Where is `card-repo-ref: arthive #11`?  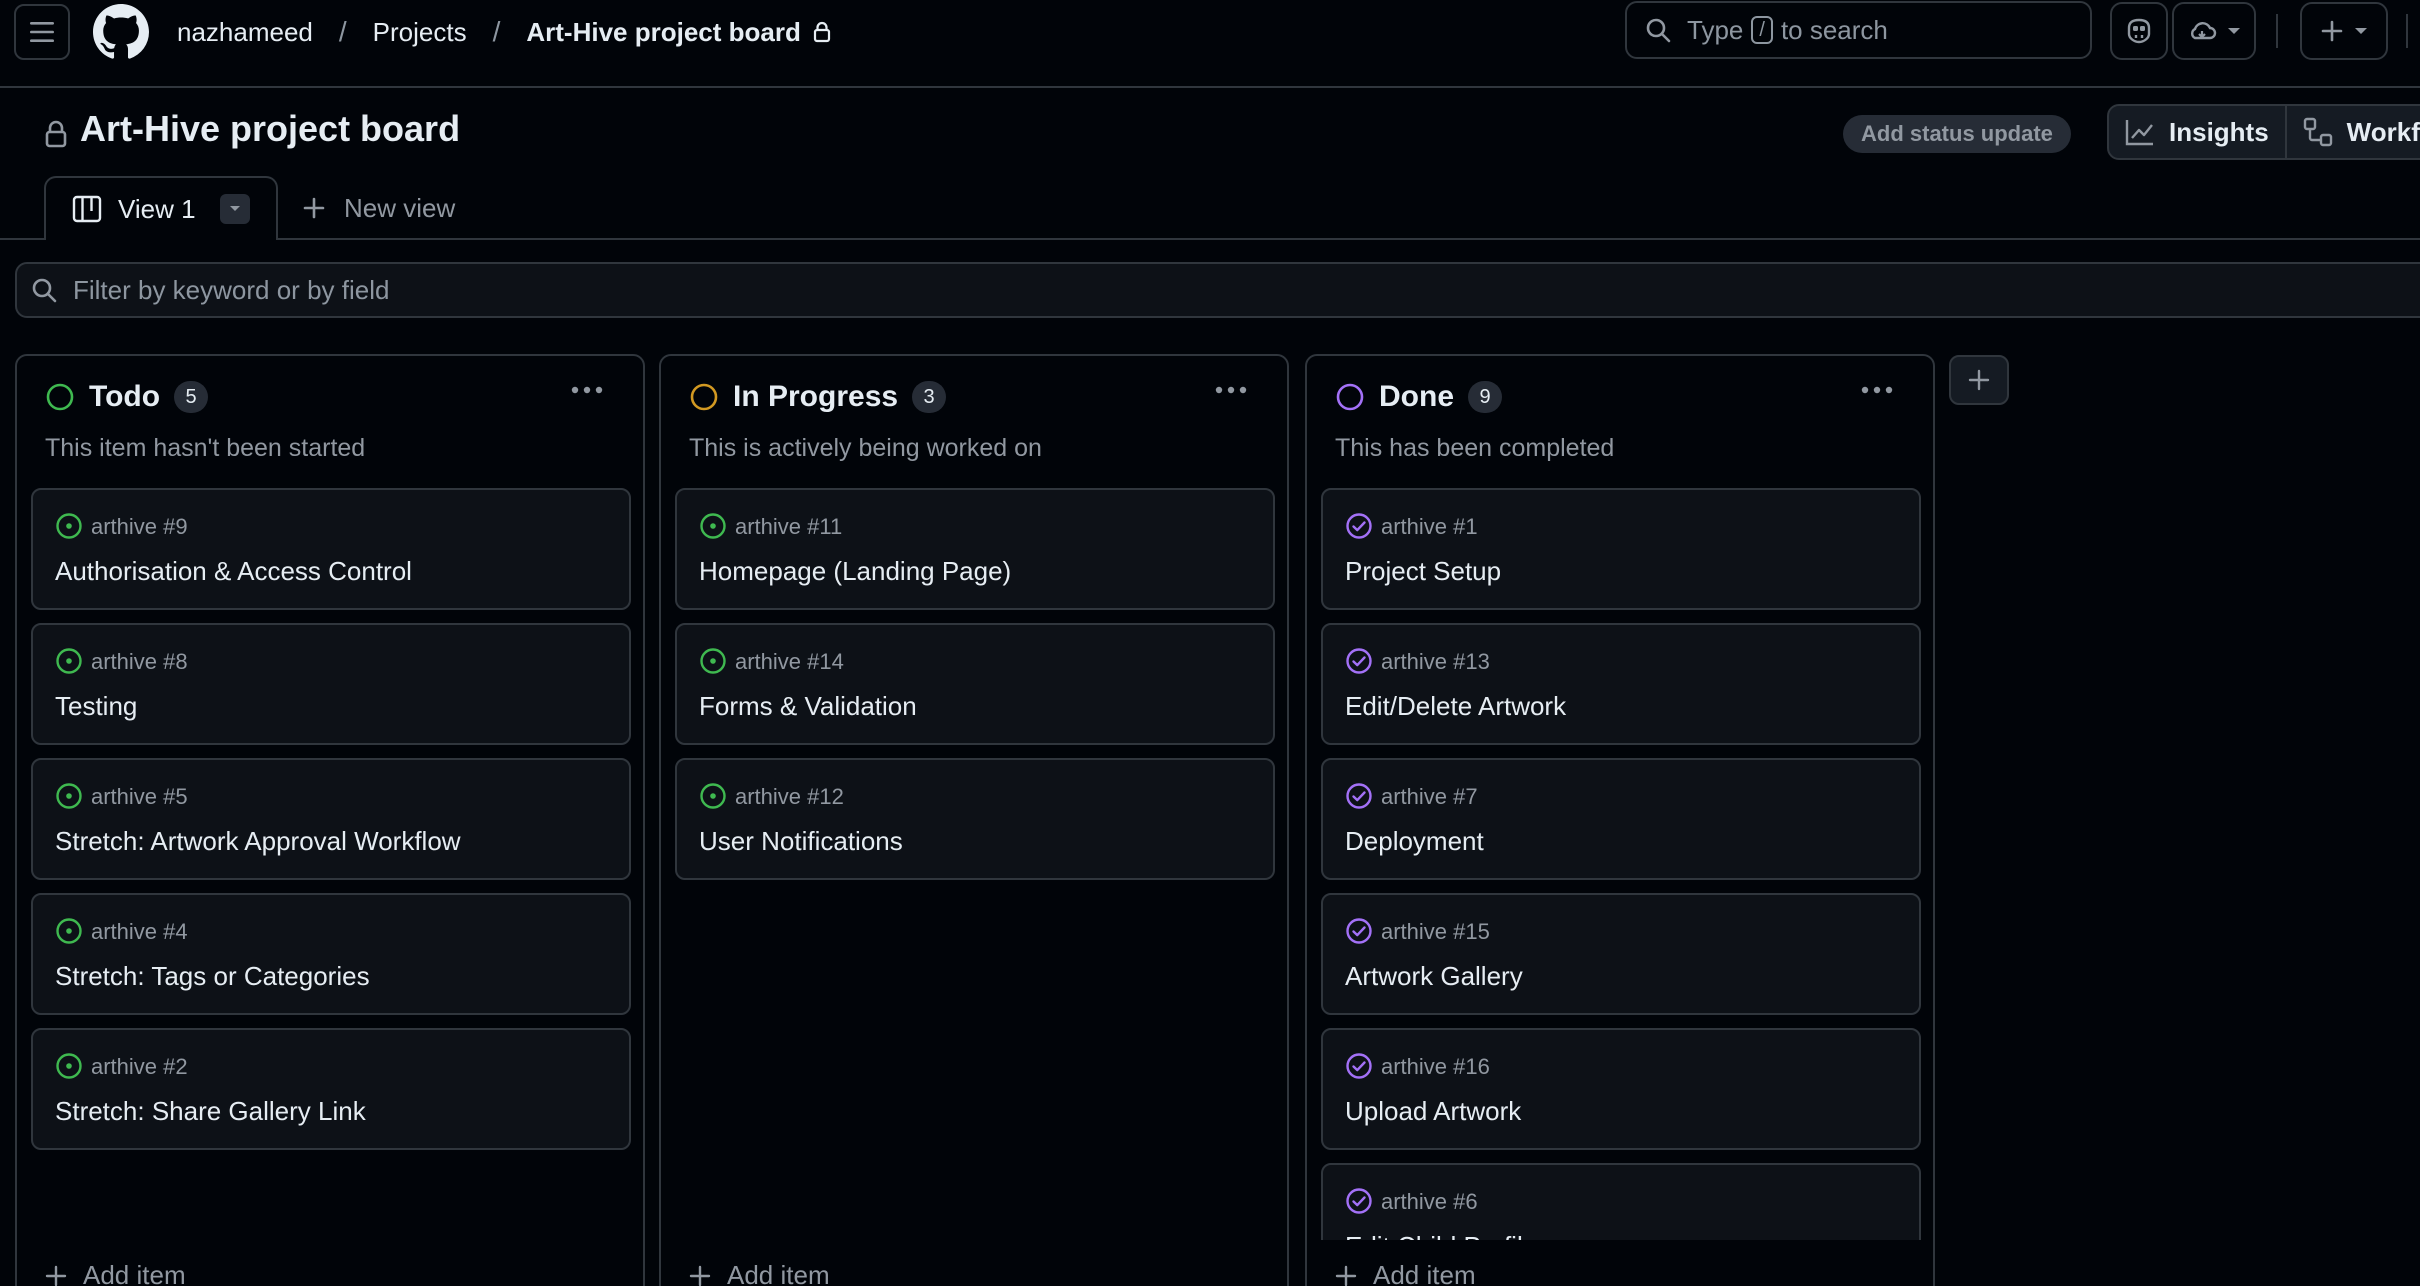
card-repo-ref: arthive #11 is located at coordinates (788, 527).